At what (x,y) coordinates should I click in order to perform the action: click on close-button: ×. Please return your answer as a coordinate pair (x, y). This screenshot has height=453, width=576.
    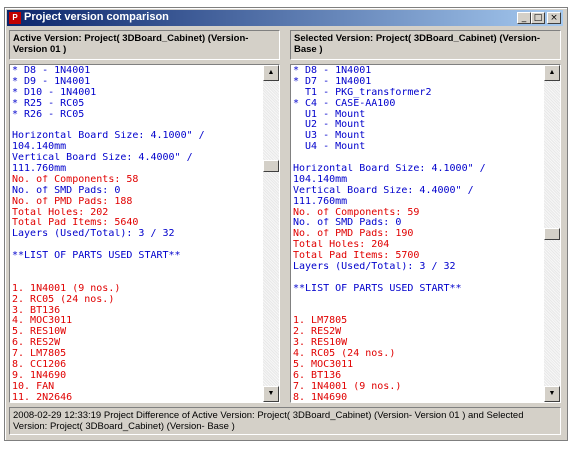
    Looking at the image, I should click on (554, 18).